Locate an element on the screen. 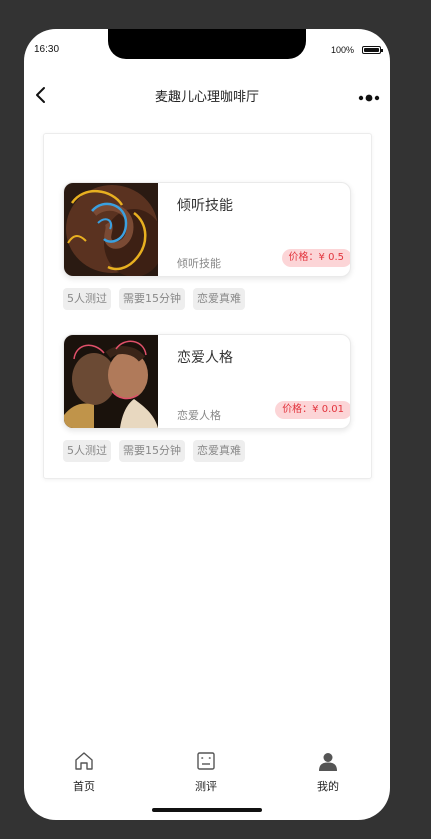 This screenshot has width=431, height=839. test-card: 倾听技能 倾听技能 价格：¥ 0.5 is located at coordinates (207, 229).